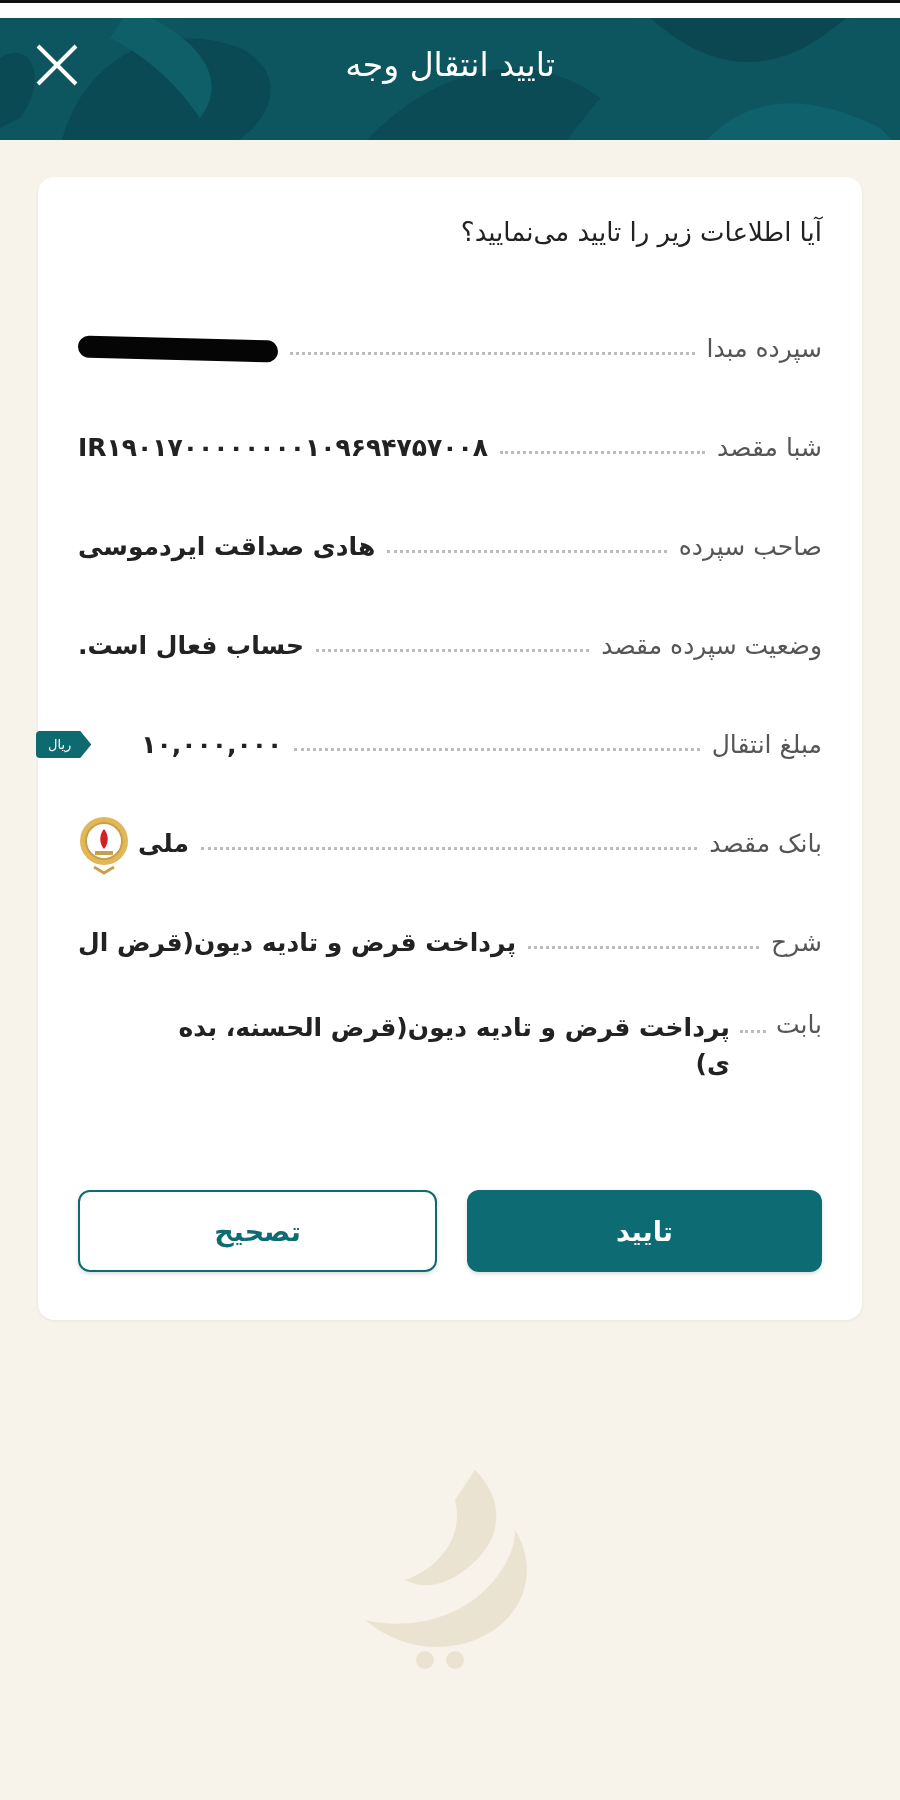 The width and height of the screenshot is (900, 1800). I want to click on field-label: بانک مقصد, so click(765, 843).